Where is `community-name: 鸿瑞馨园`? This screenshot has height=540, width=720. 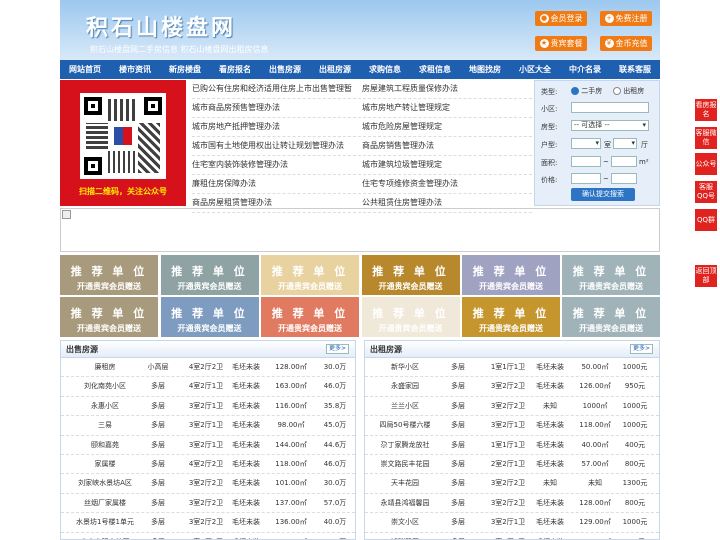 community-name: 鸿瑞馨园 is located at coordinates (405, 536).